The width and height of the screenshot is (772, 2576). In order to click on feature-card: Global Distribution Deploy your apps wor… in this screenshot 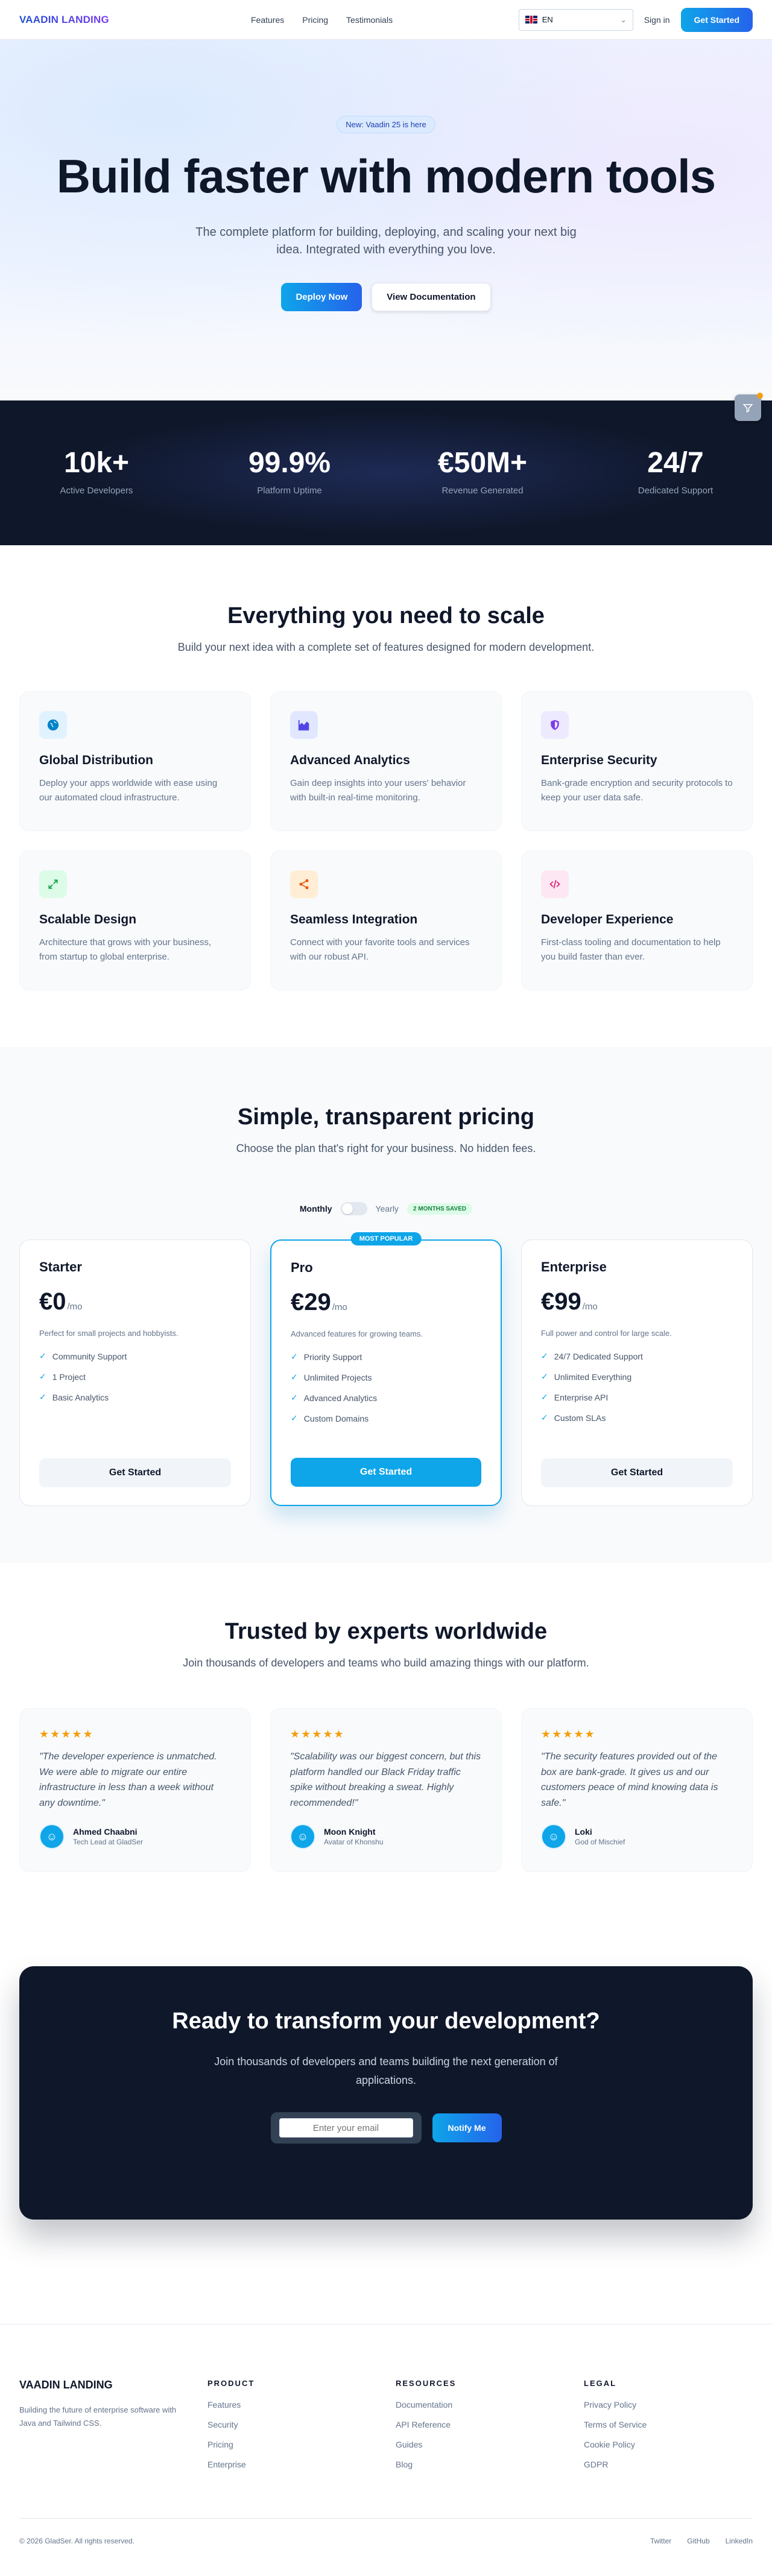, I will do `click(135, 761)`.